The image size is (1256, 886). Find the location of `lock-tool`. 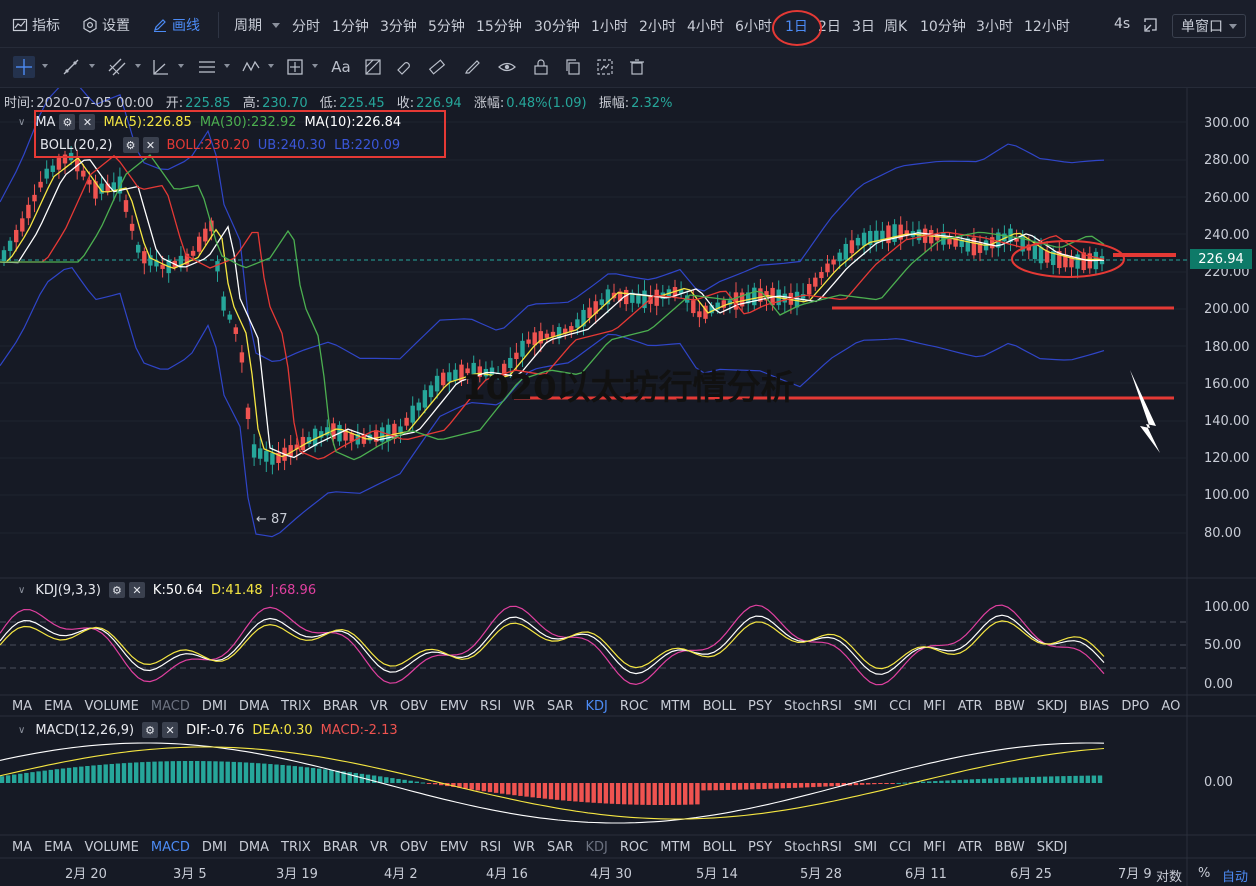

lock-tool is located at coordinates (541, 67).